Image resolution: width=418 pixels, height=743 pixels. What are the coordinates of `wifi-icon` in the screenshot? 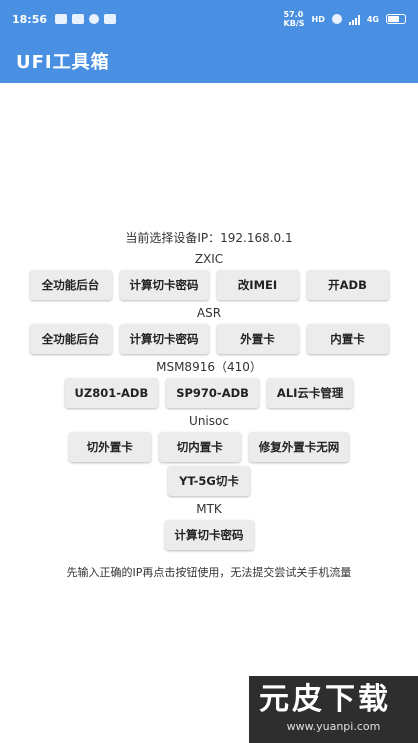 It's located at (336, 19).